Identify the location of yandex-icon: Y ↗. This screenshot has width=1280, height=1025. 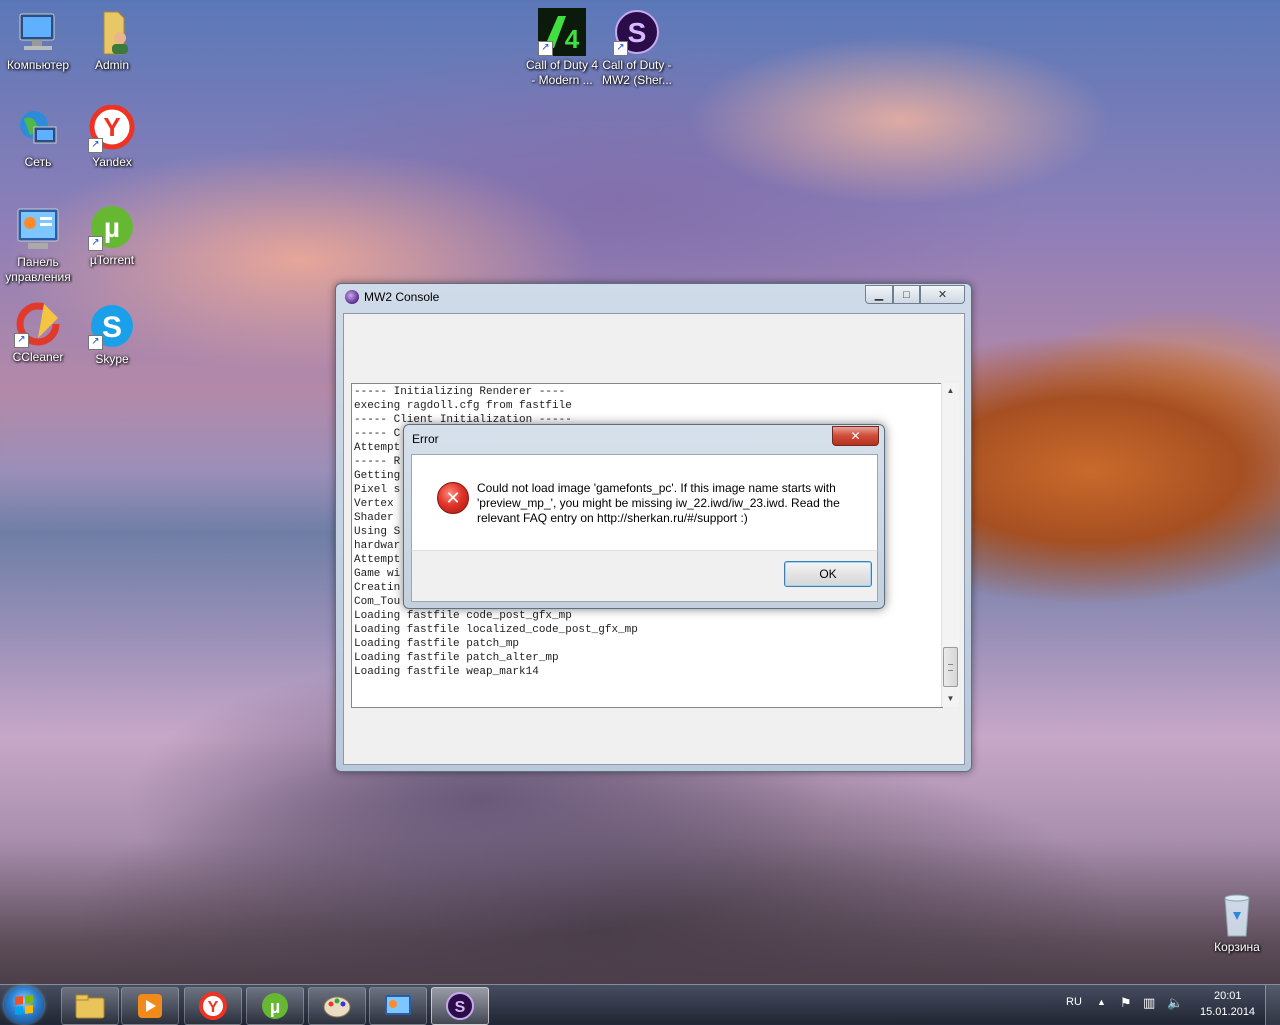
(112, 128).